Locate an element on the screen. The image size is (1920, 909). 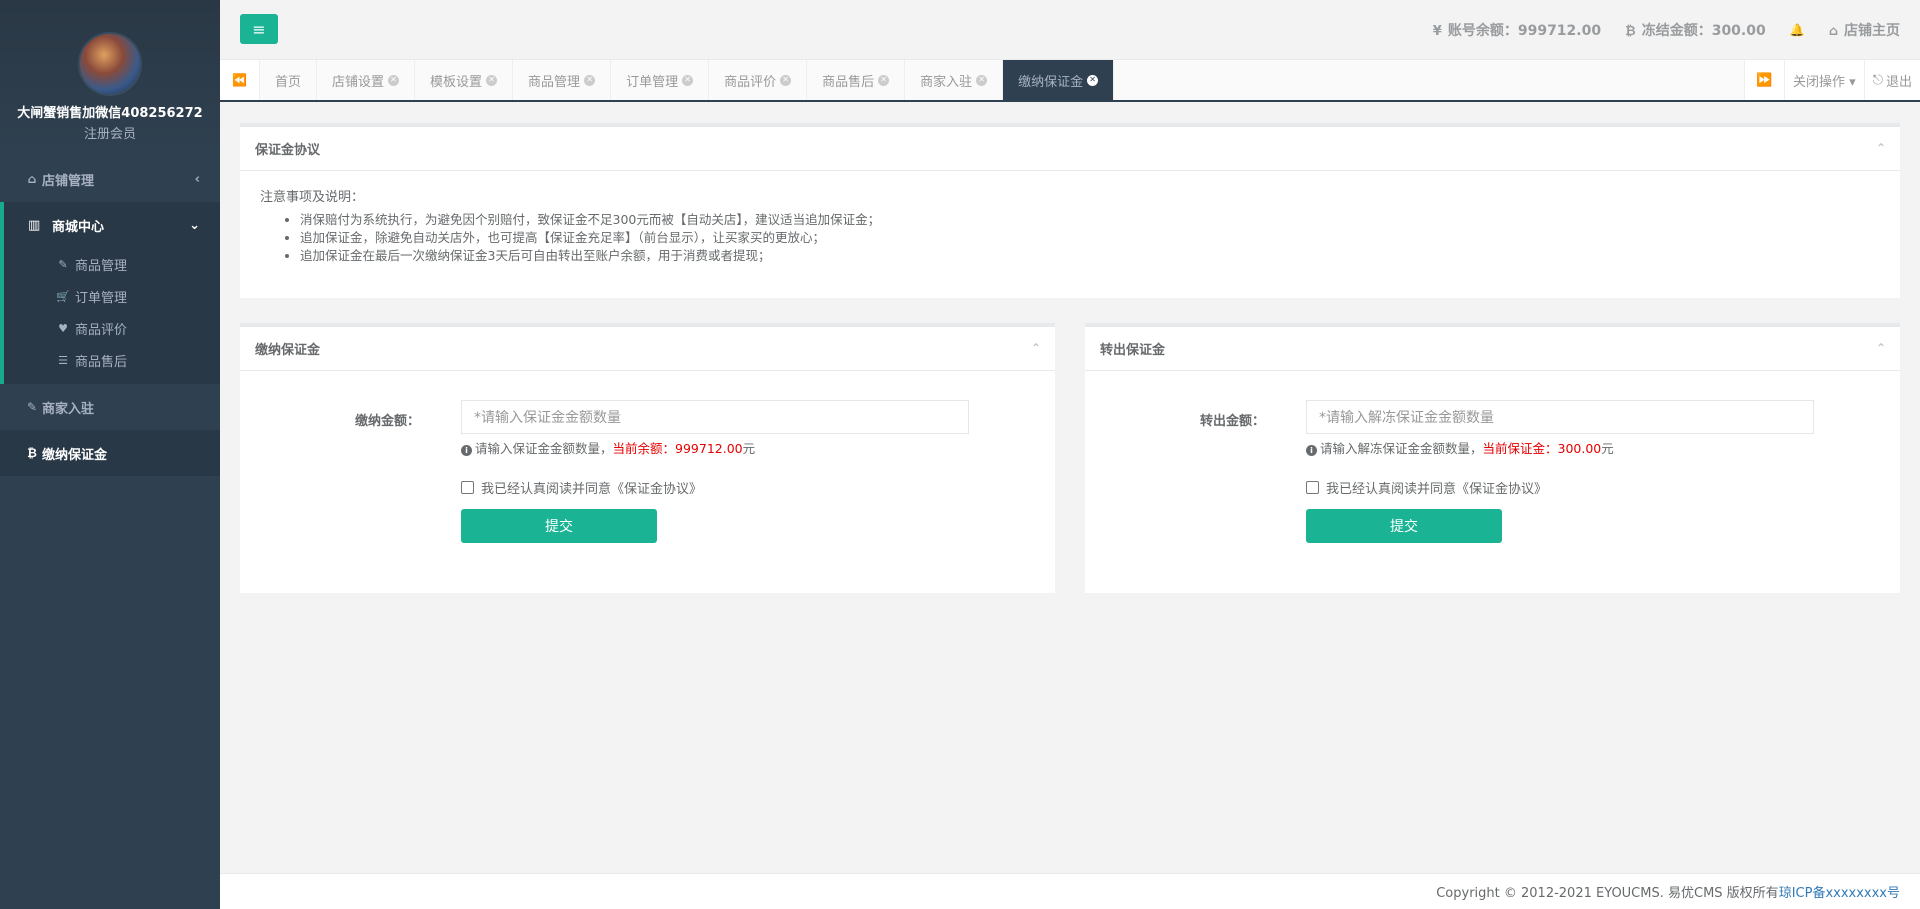
tab-merchant-settle: 商家入驻 ✕ is located at coordinates (954, 80).